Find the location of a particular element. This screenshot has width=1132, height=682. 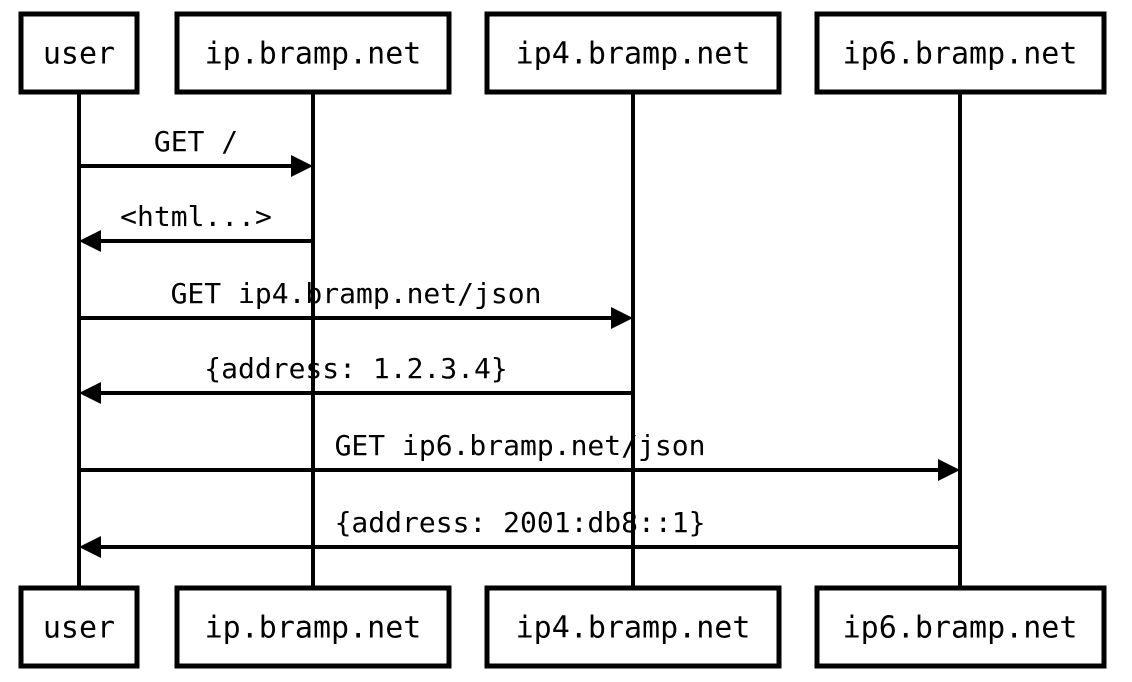

actor-bottom-ip4: ip4.bramp.net is located at coordinates (633, 627).